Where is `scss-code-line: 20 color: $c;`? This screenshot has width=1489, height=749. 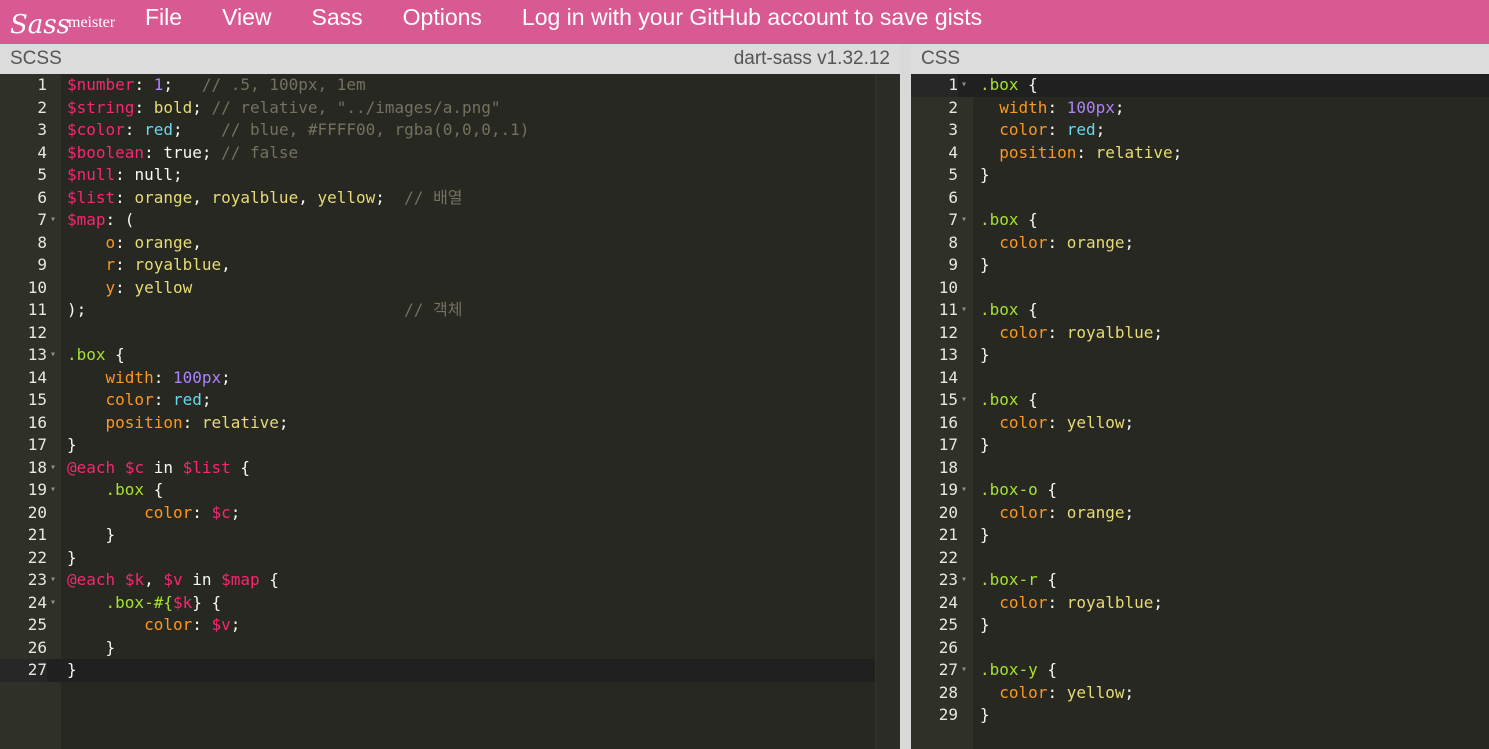
scss-code-line: 20 color: $c; is located at coordinates (450, 513).